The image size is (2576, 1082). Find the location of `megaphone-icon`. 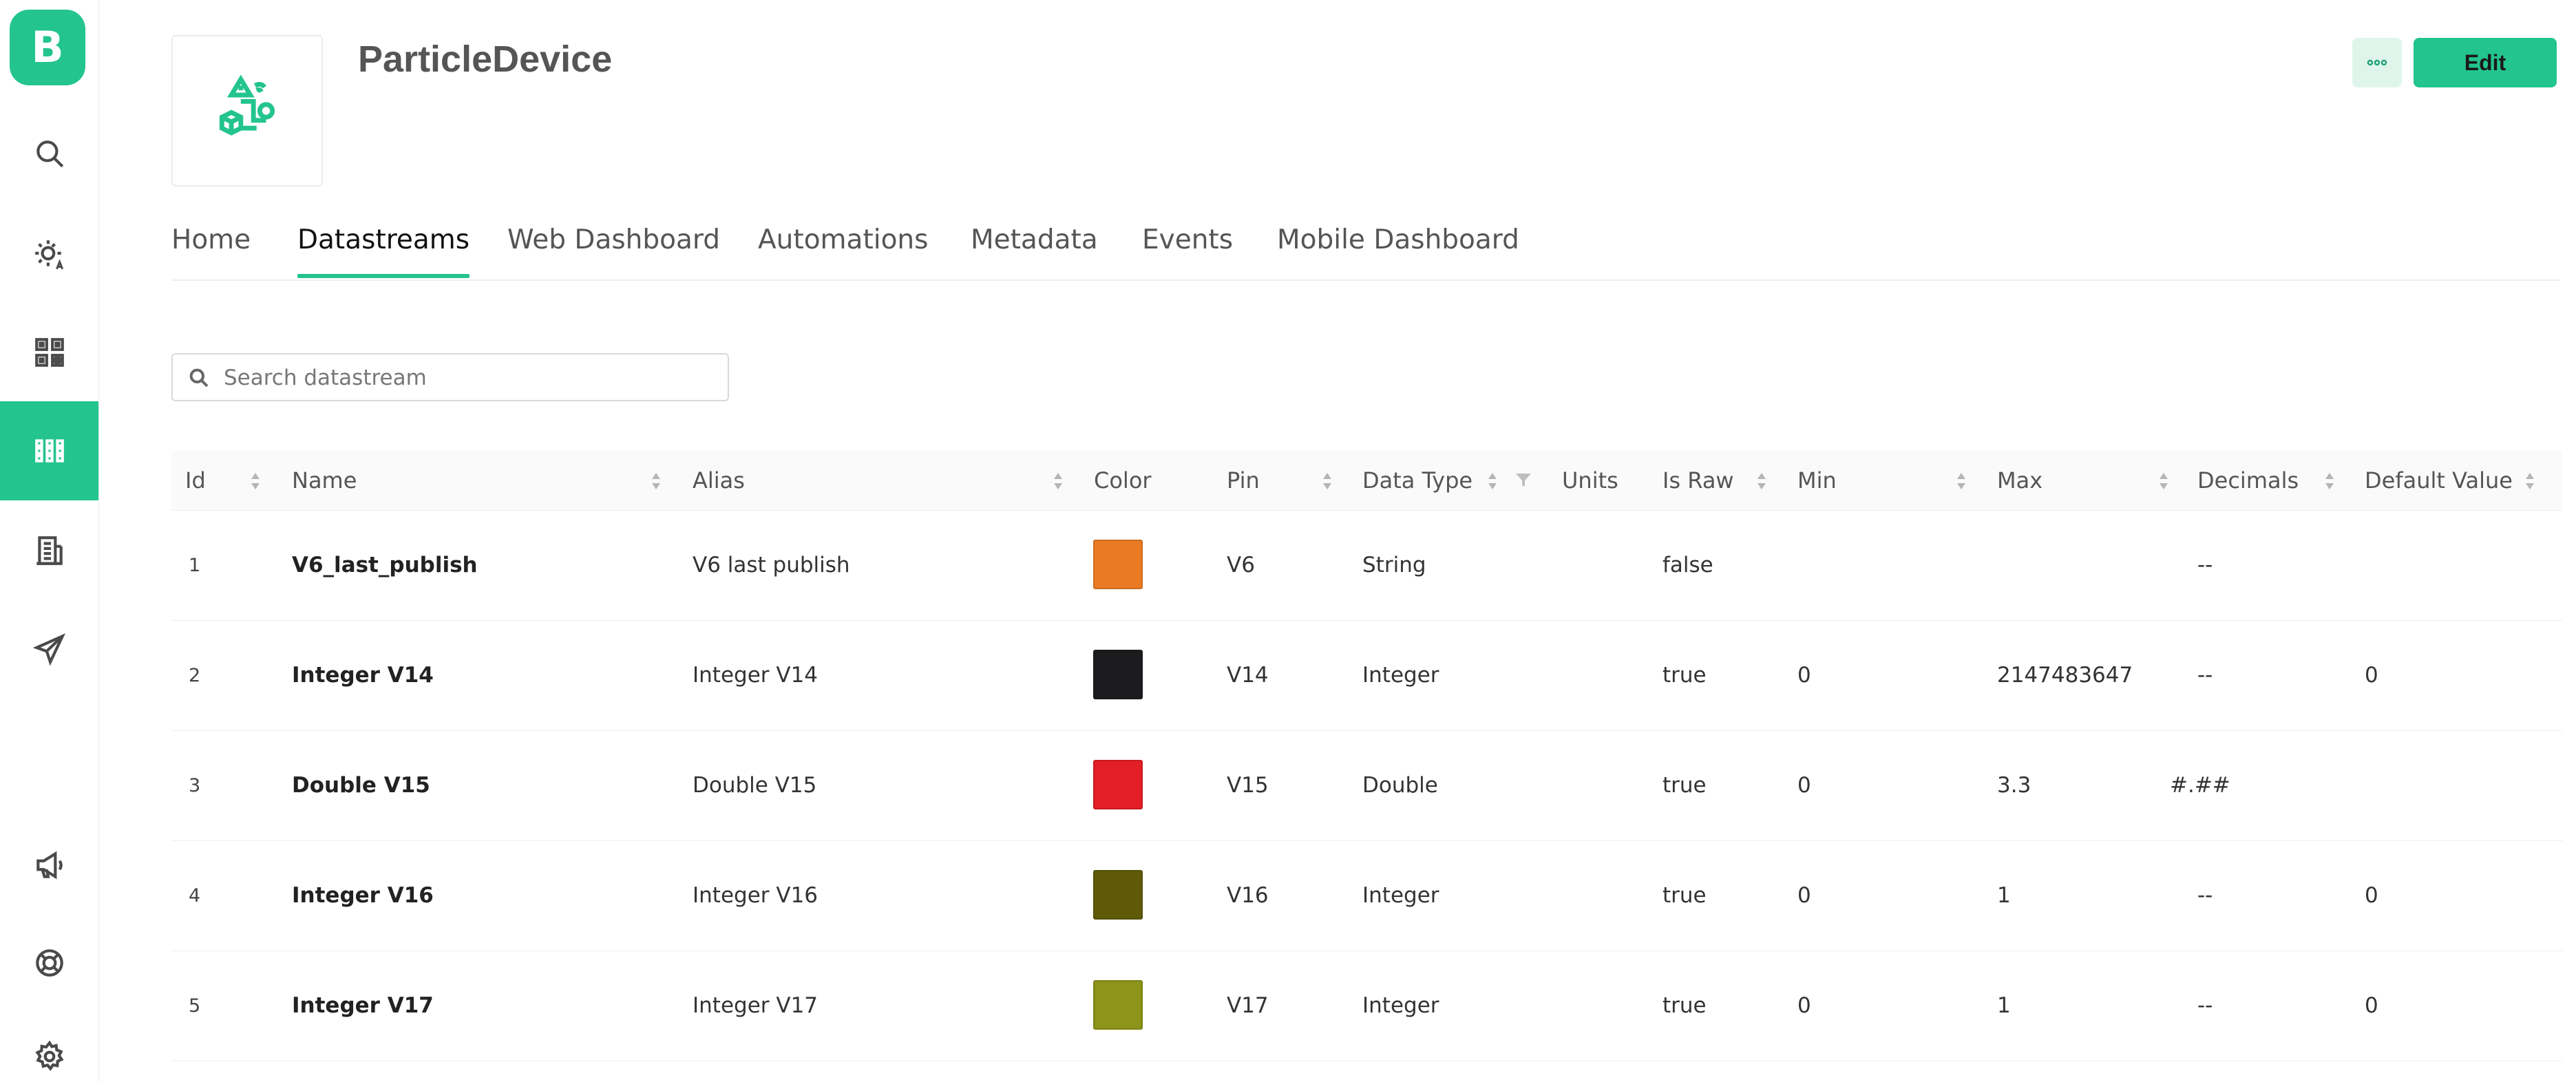

megaphone-icon is located at coordinates (50, 866).